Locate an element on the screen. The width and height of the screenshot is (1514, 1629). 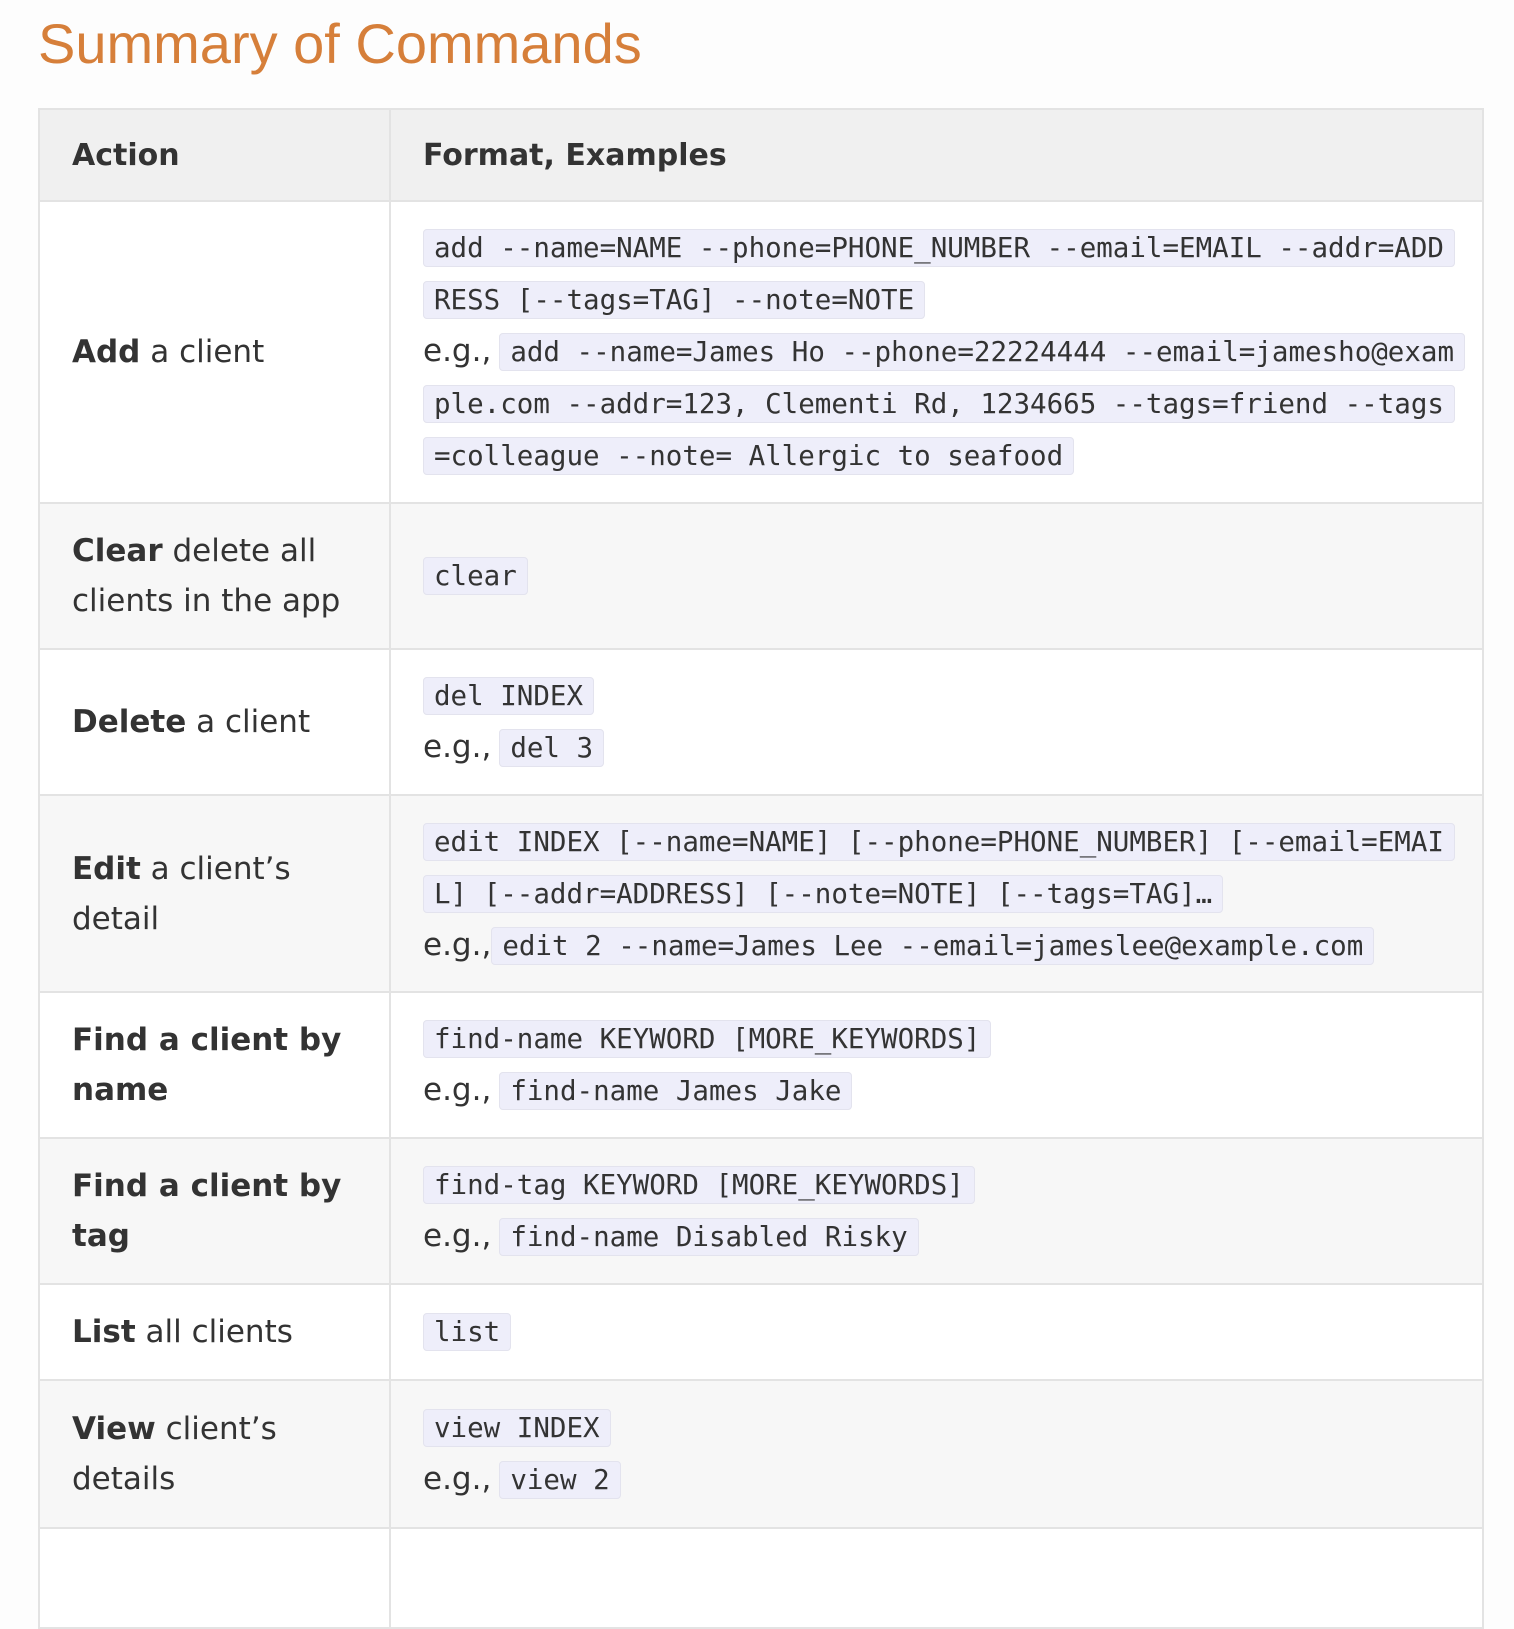
action-name: Delete is located at coordinates (129, 722).